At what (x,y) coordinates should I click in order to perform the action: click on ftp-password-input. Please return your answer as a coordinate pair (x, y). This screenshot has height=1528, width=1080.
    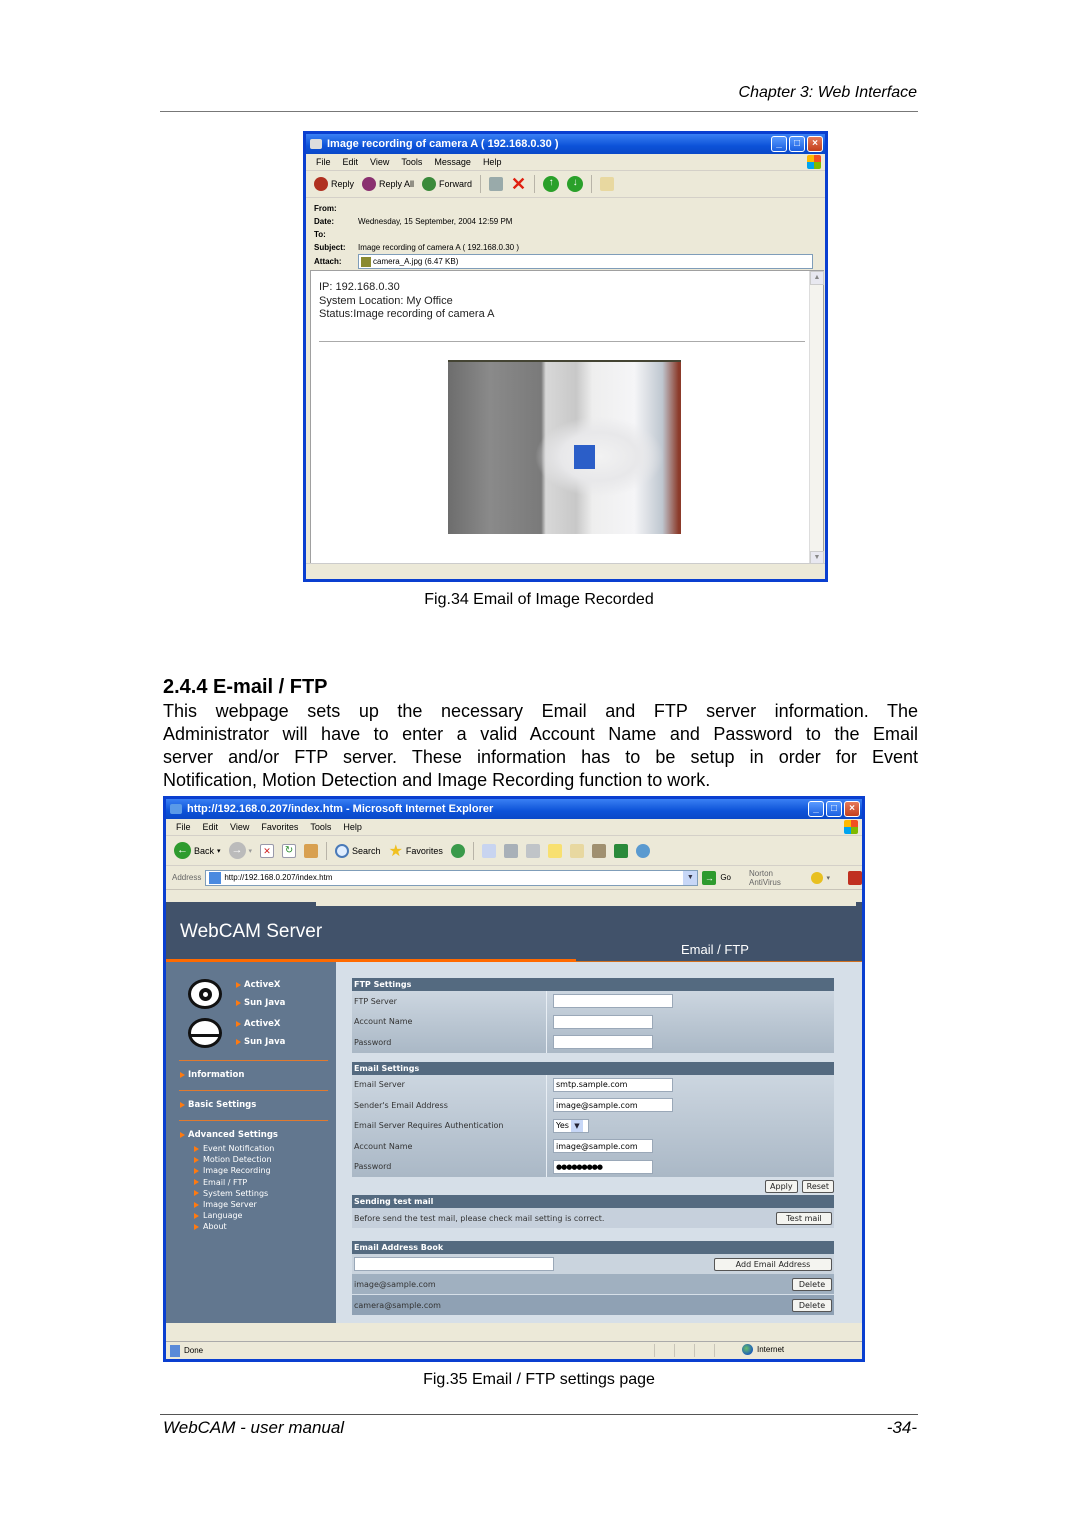
    Looking at the image, I should click on (603, 1042).